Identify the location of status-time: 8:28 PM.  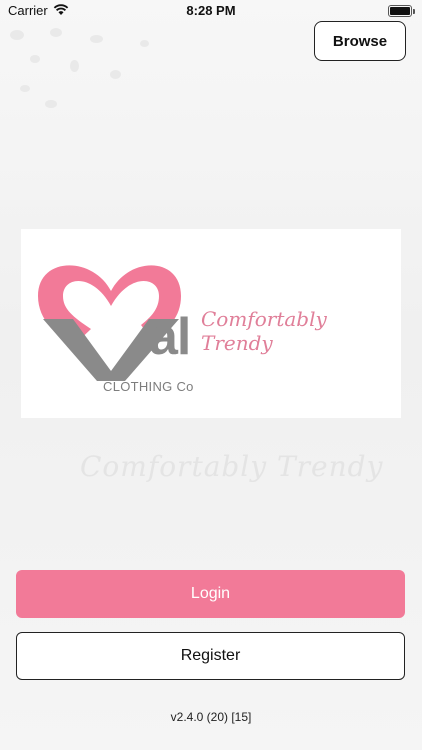
(211, 10).